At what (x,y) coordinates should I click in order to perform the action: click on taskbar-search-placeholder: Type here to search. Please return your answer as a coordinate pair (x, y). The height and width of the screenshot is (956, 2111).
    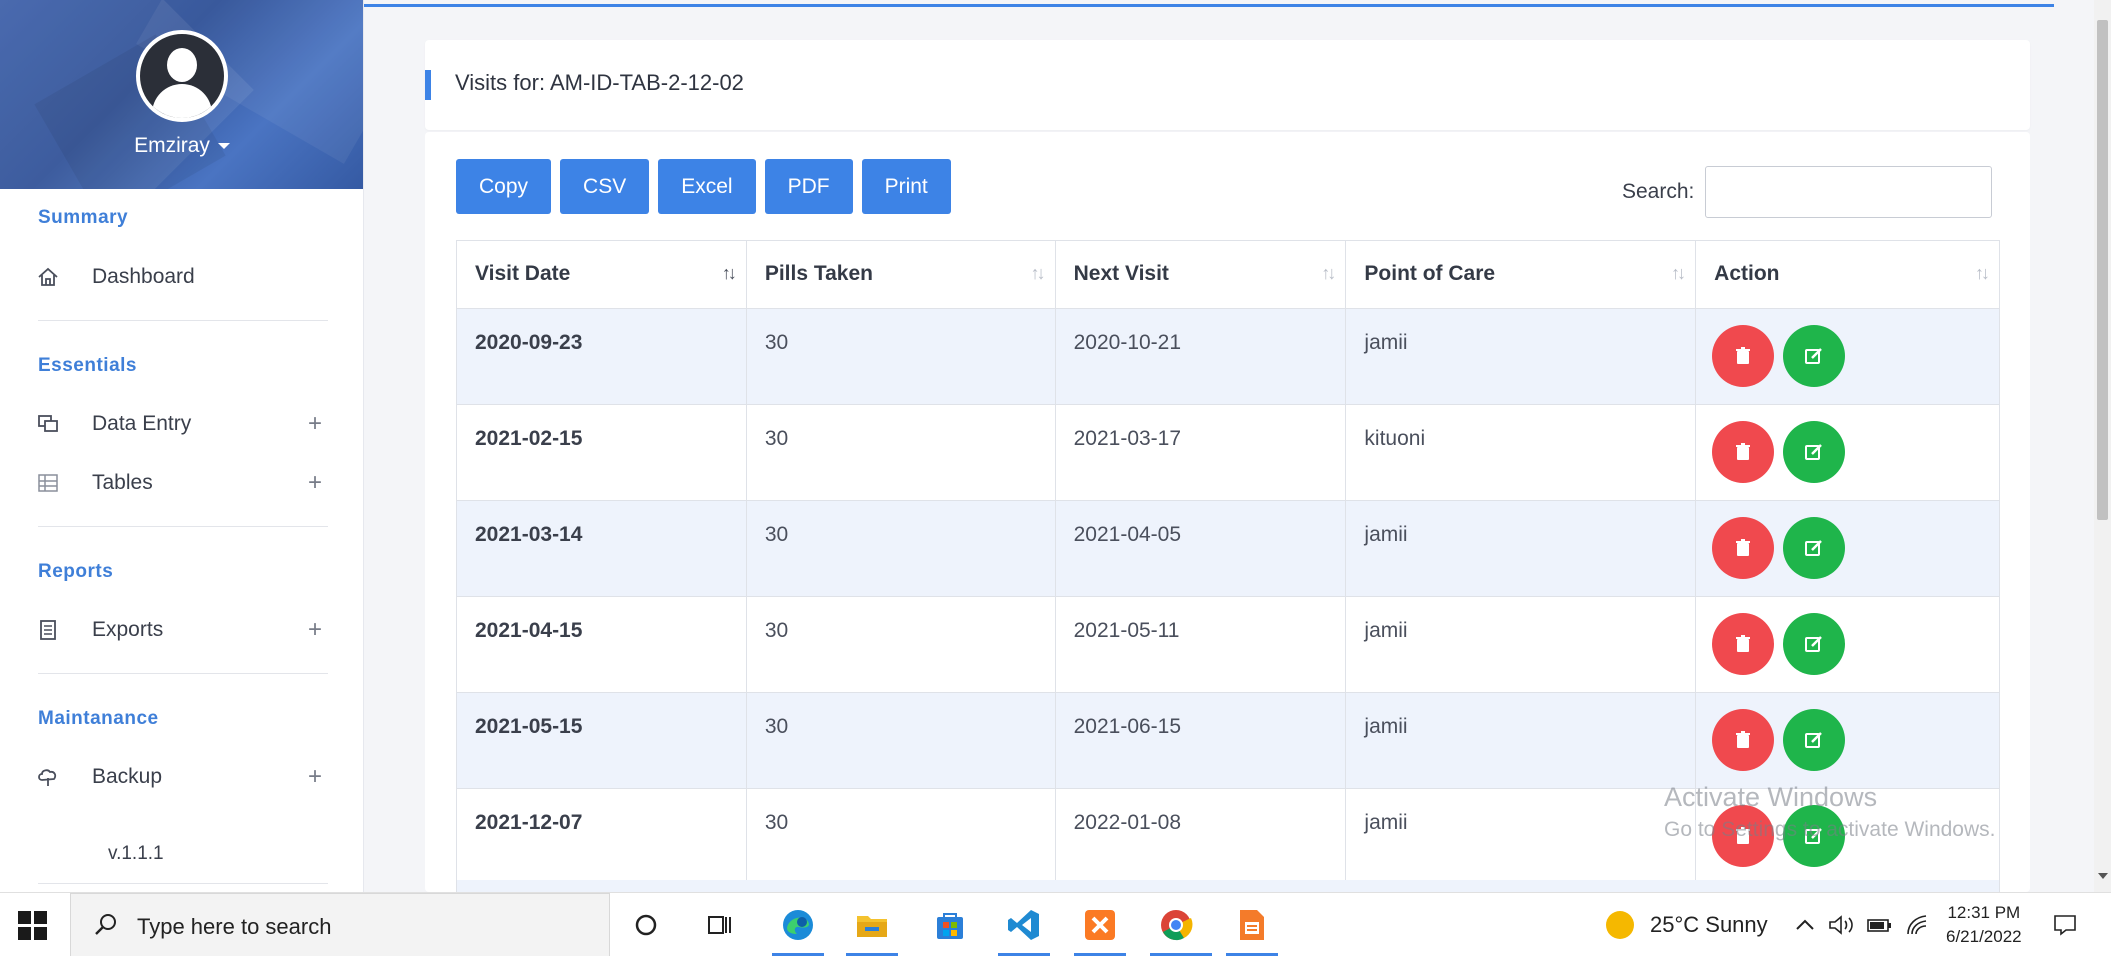
    Looking at the image, I should click on (234, 926).